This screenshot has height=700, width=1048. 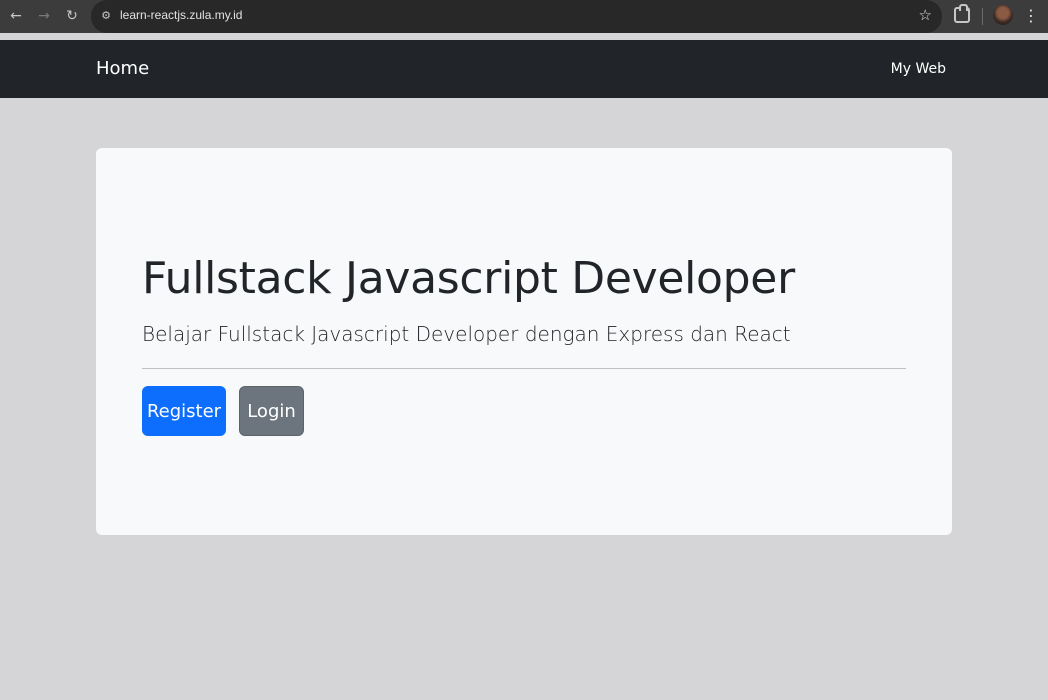 I want to click on navbar: Home My Web, so click(x=524, y=69).